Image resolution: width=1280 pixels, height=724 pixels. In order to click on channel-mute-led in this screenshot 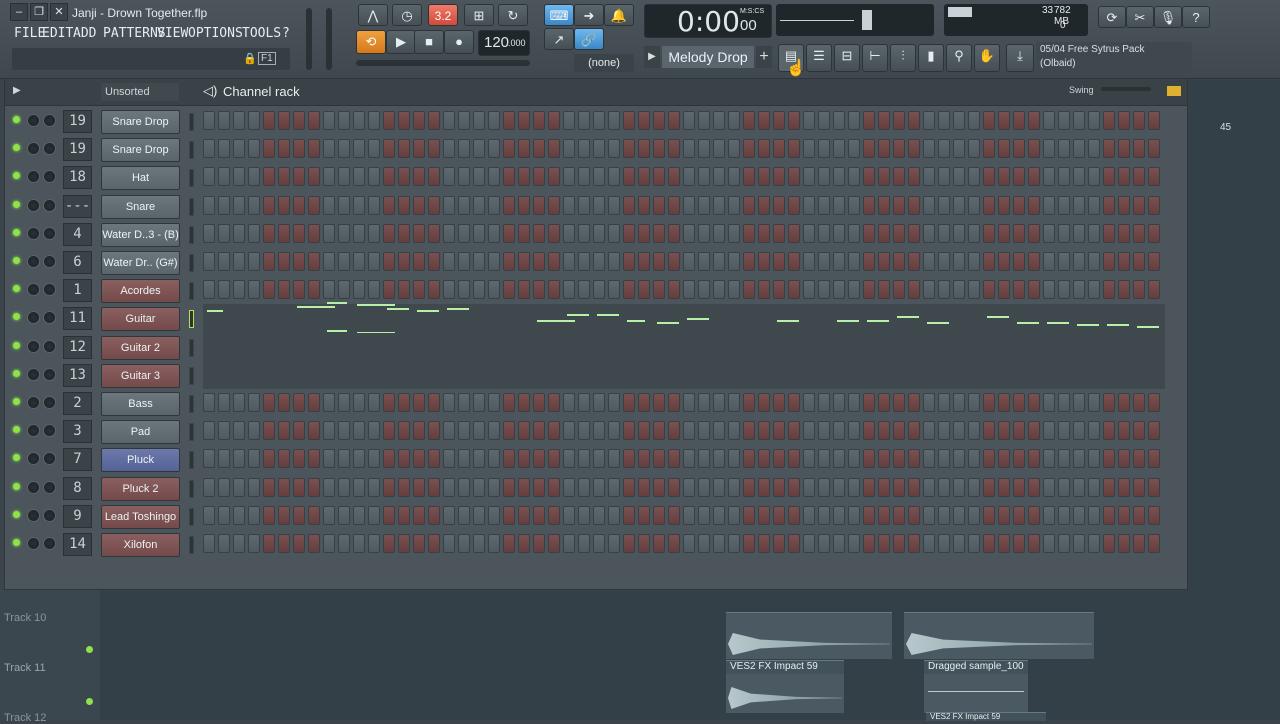, I will do `click(16, 204)`.